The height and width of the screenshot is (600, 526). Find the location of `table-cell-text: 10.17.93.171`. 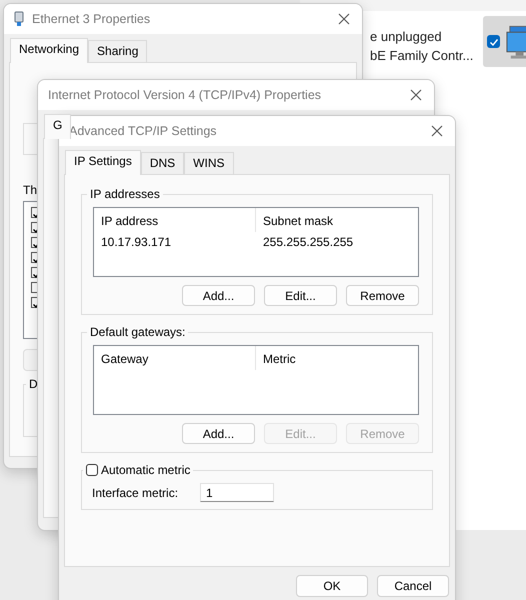

table-cell-text: 10.17.93.171 is located at coordinates (136, 242).